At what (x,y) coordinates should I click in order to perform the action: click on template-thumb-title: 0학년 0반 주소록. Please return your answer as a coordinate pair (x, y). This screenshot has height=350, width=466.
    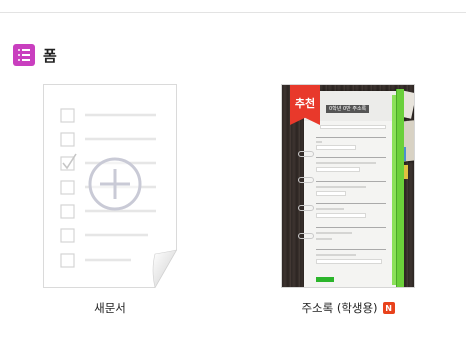
    Looking at the image, I should click on (348, 109).